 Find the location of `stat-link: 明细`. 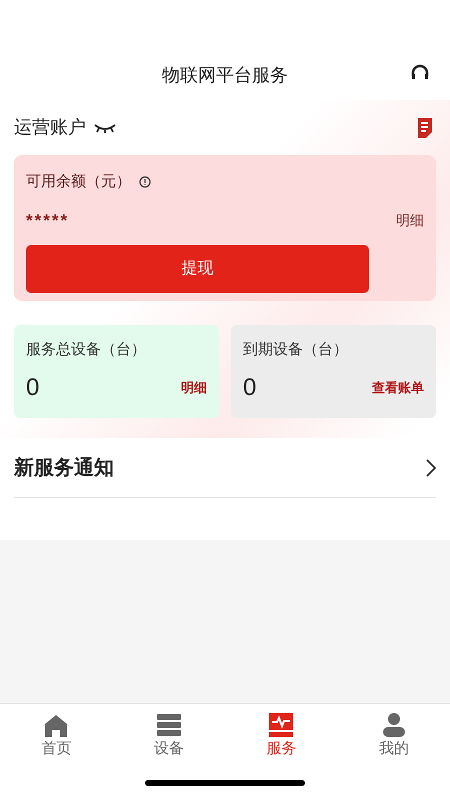

stat-link: 明细 is located at coordinates (194, 388).